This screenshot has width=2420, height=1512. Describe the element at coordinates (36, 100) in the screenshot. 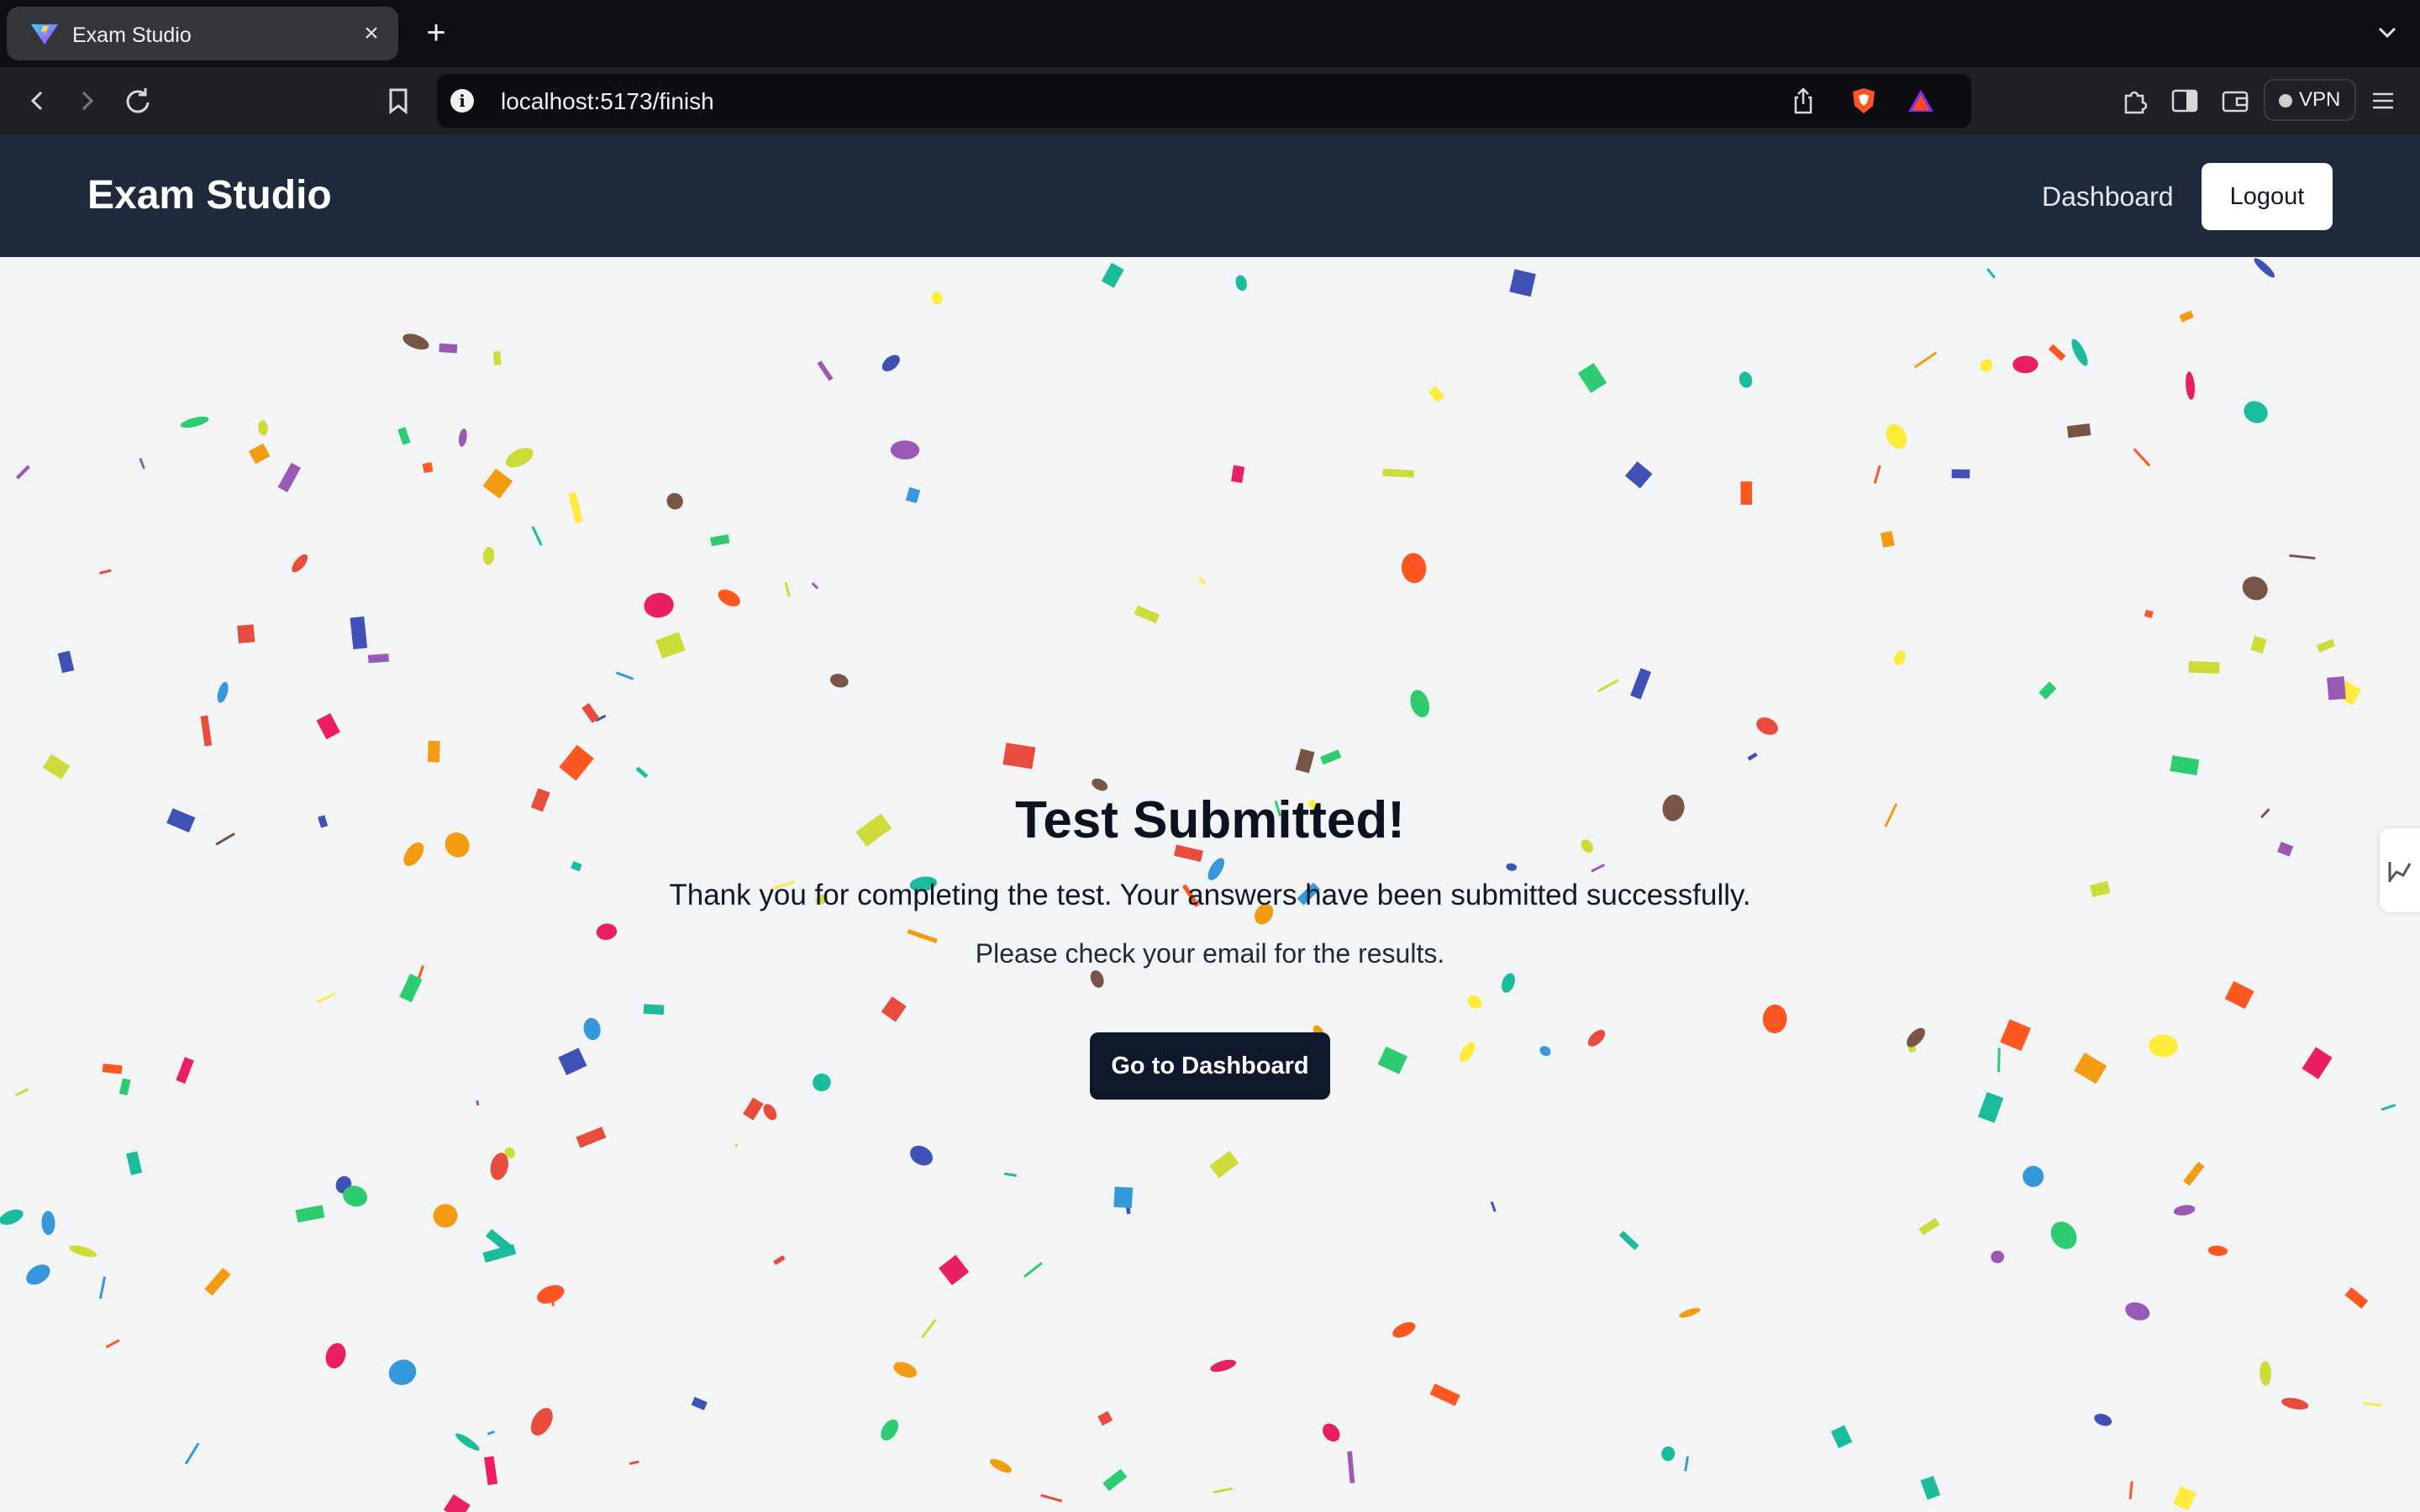

I see `back-icon` at that location.